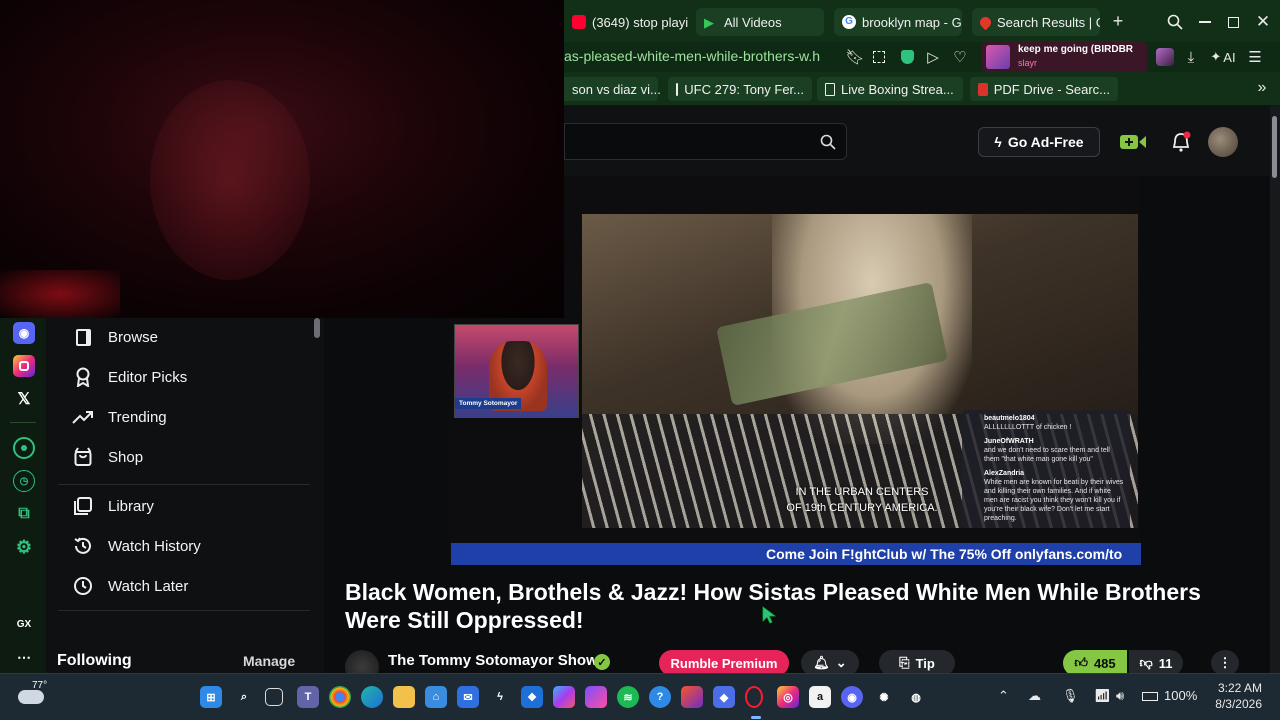 The image size is (1280, 720). What do you see at coordinates (628, 22) in the screenshot?
I see `tab-youtube: (3649) stop playi` at bounding box center [628, 22].